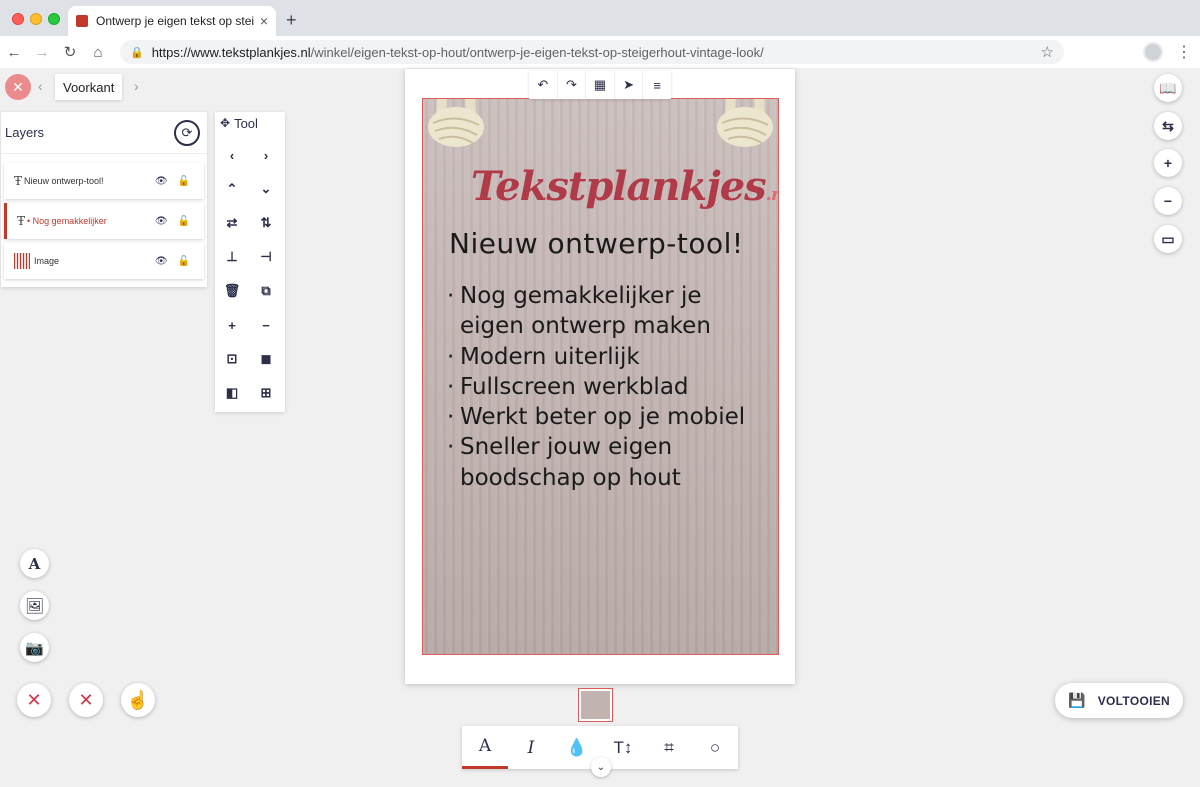 The height and width of the screenshot is (787, 1200). I want to click on browser-tab: Ontwerp je eigen tekst op steig ×, so click(172, 21).